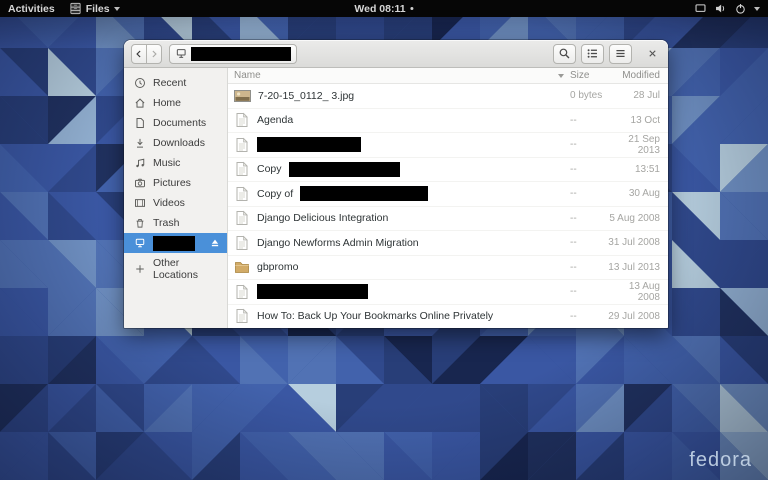 The width and height of the screenshot is (768, 480). I want to click on menu-button, so click(620, 53).